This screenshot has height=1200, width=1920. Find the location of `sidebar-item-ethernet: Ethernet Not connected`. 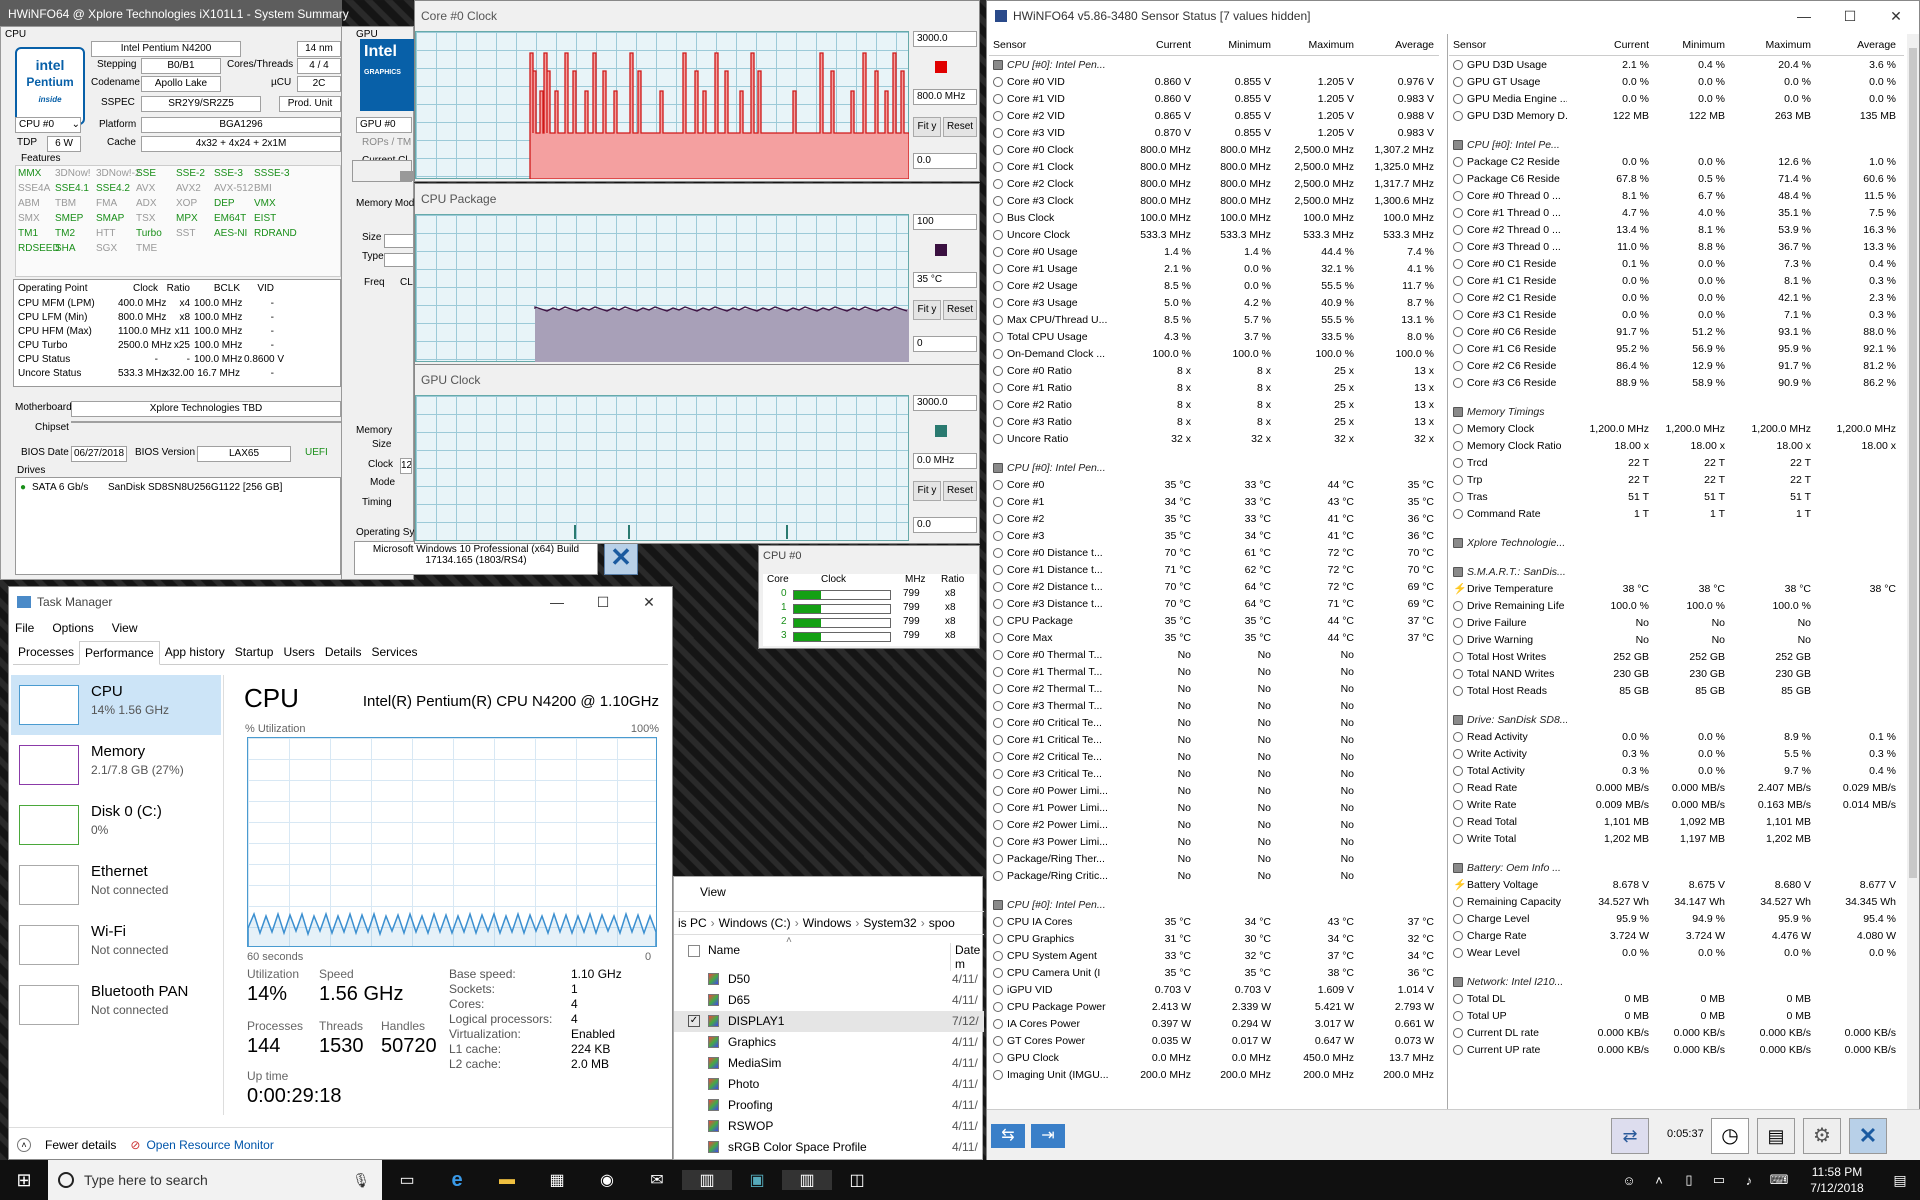

sidebar-item-ethernet: Ethernet Not connected is located at coordinates (116, 885).